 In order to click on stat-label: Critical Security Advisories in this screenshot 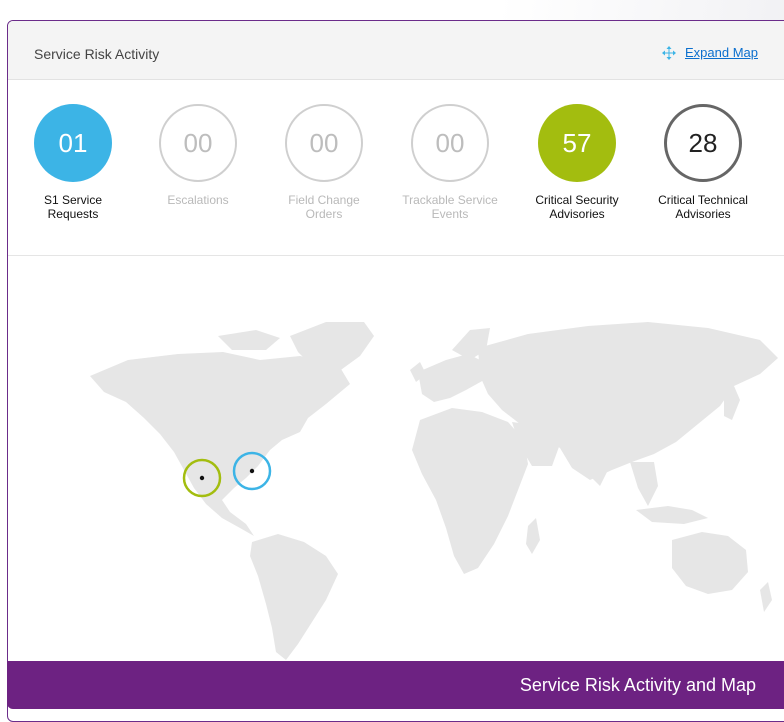, I will do `click(577, 207)`.